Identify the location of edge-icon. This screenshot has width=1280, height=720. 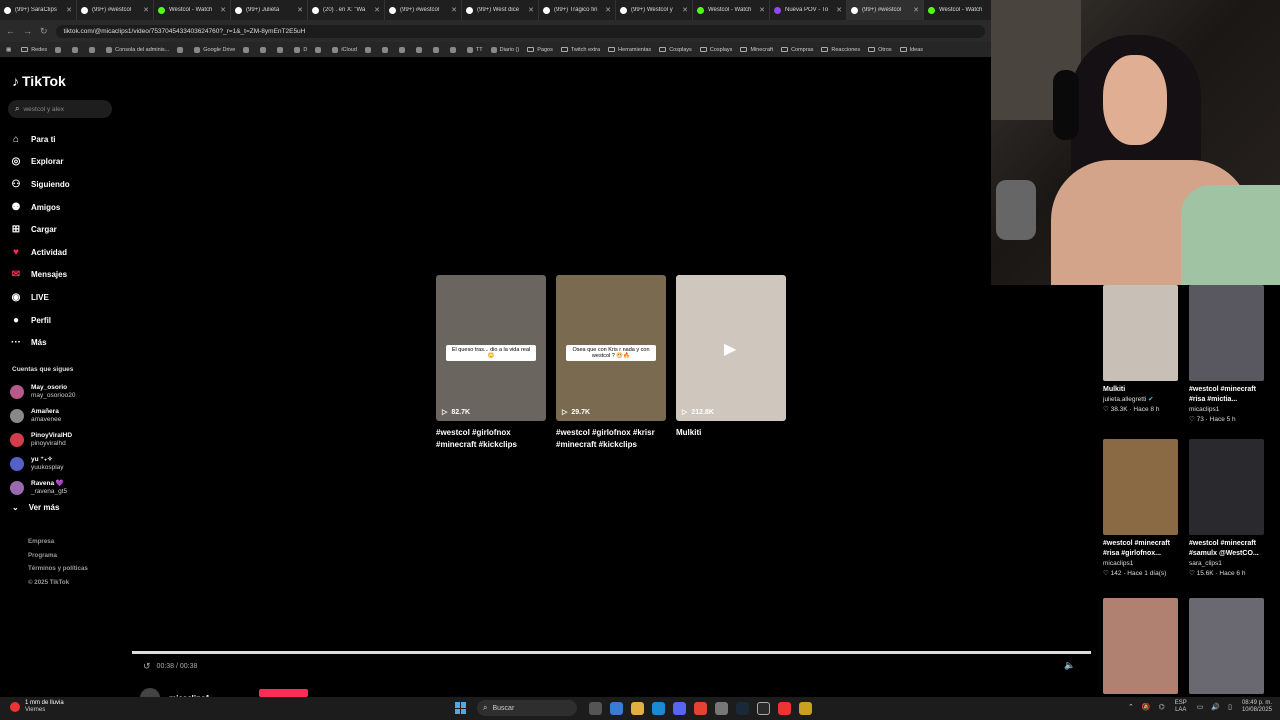
(658, 708).